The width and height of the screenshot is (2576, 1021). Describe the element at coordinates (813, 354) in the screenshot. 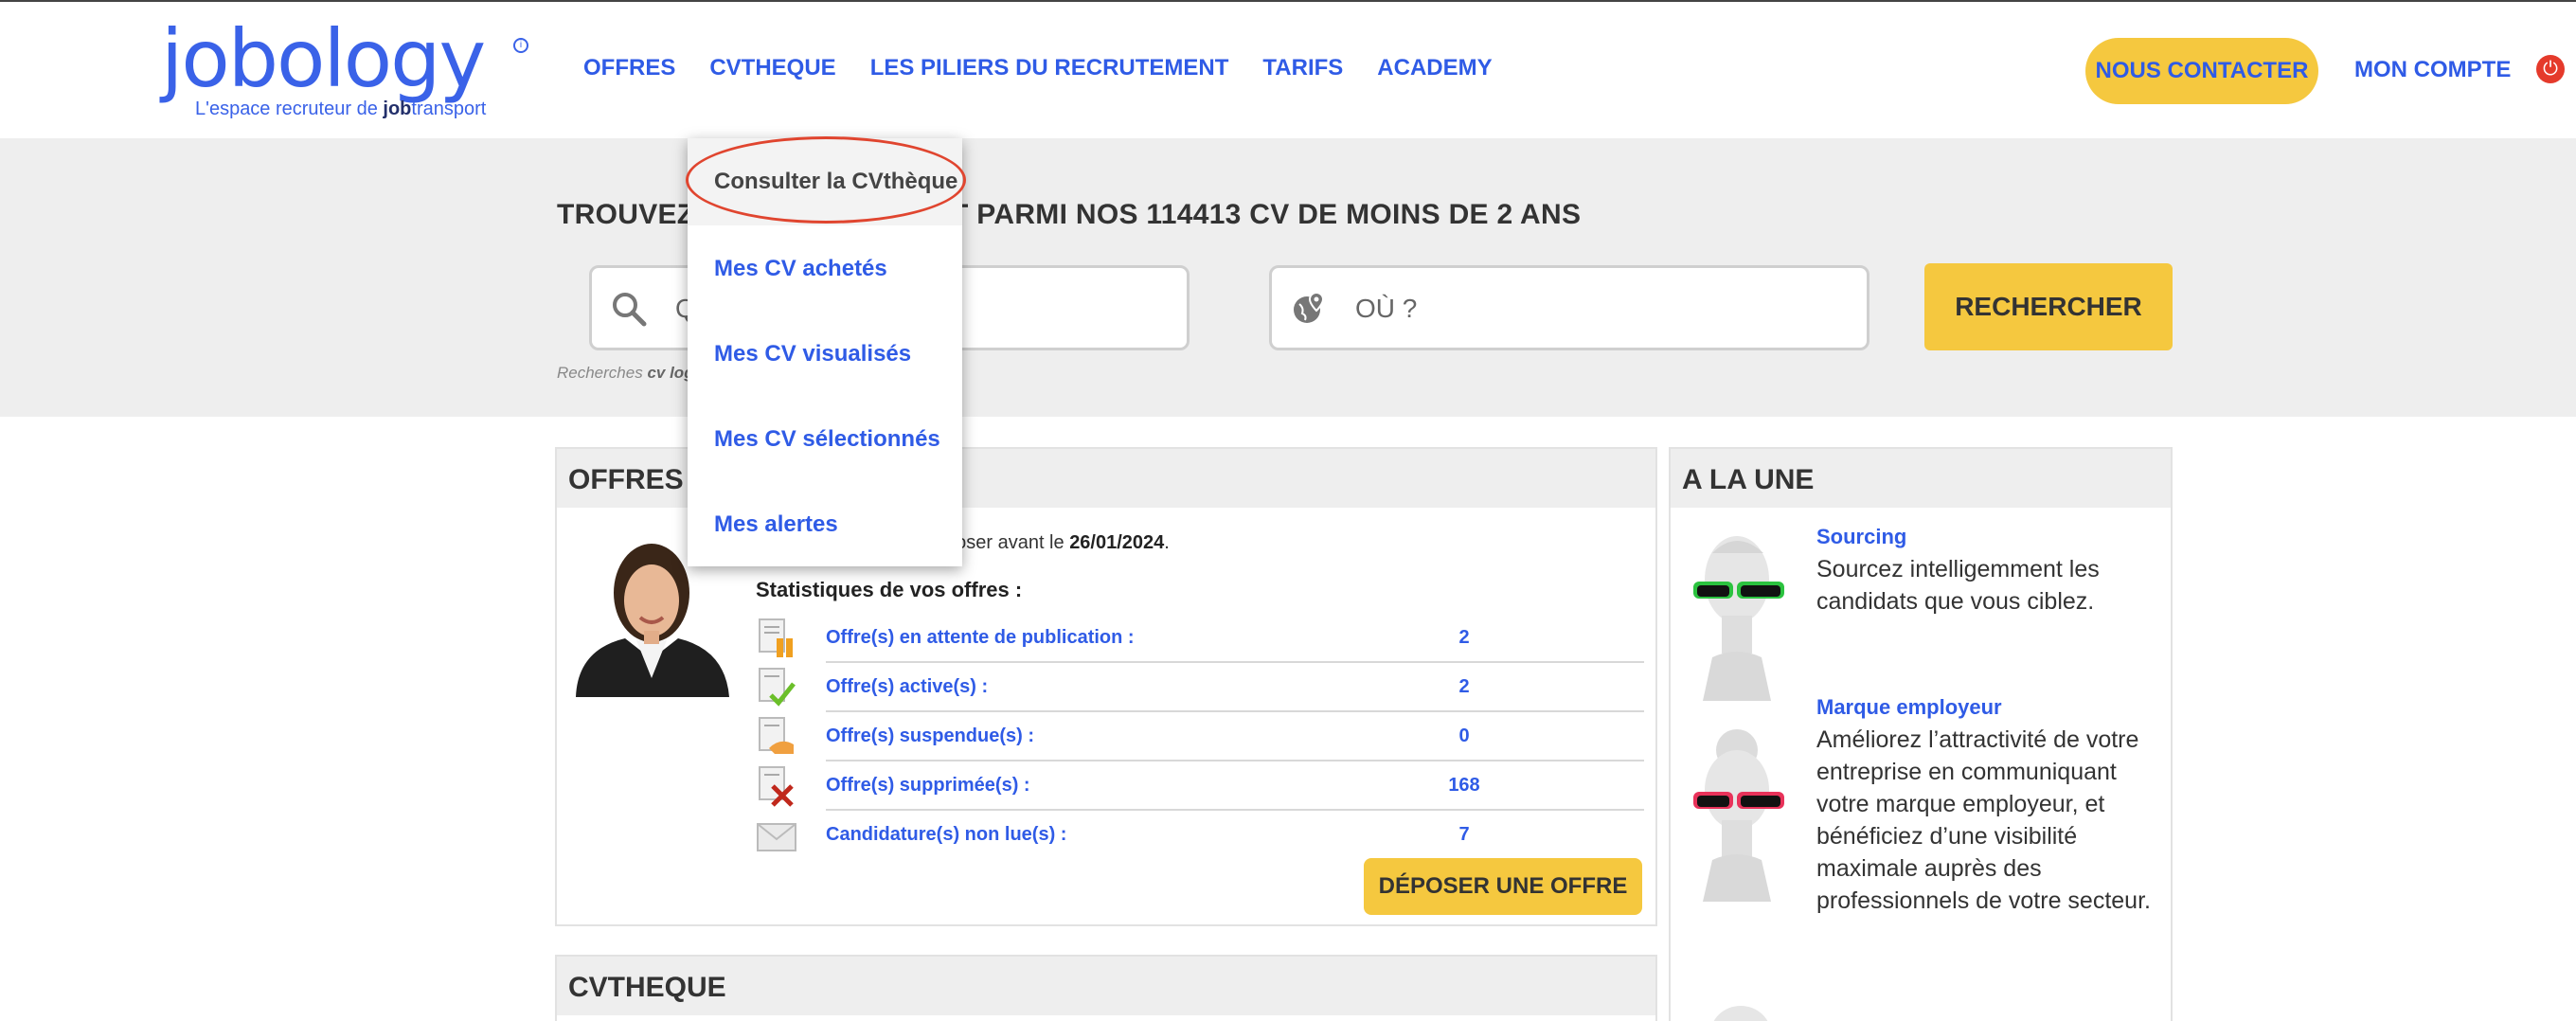

I see `dropdown-item-label: Mes CV visualisés` at that location.